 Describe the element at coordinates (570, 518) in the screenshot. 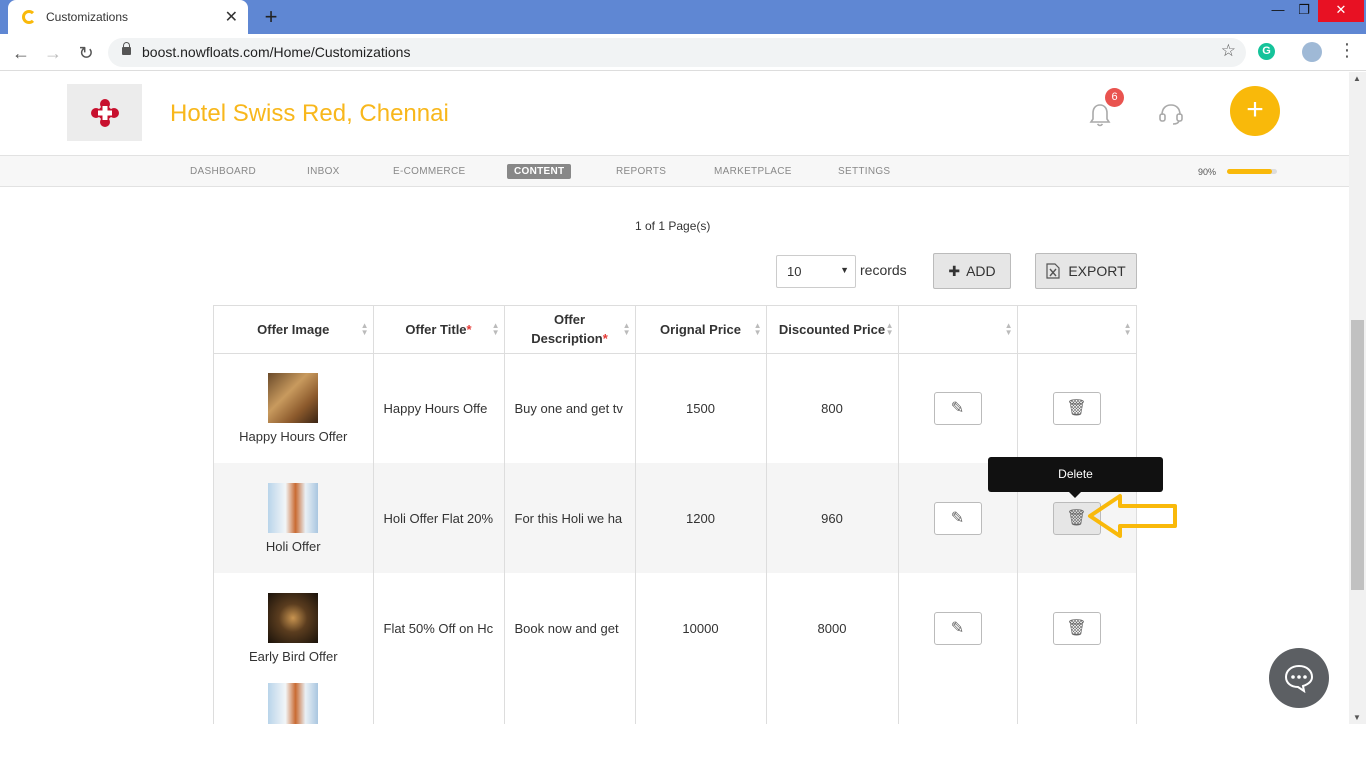

I see `offer-description-cell: For this Holi we ha` at that location.